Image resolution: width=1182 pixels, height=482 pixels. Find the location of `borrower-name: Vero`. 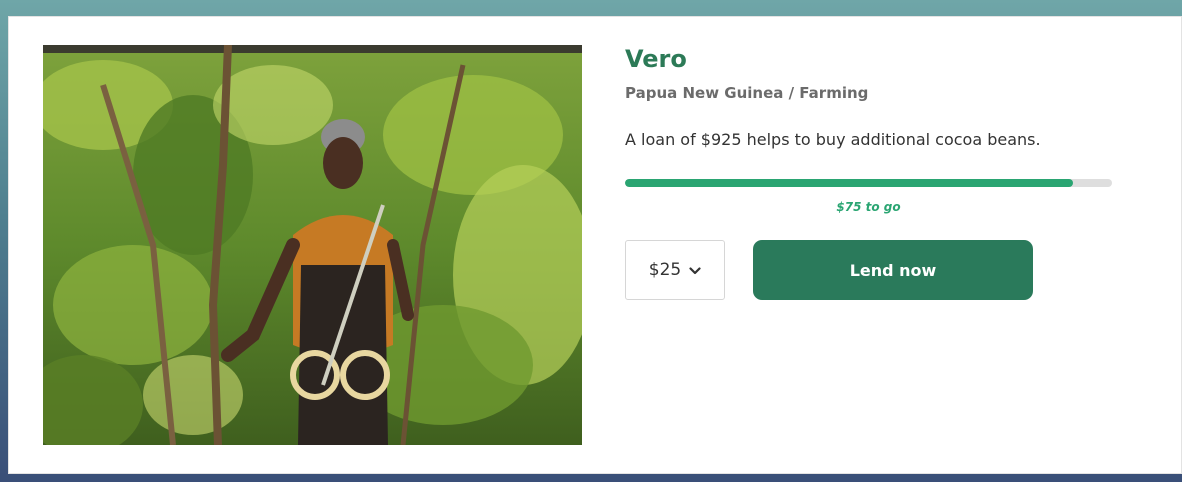

borrower-name: Vero is located at coordinates (875, 59).